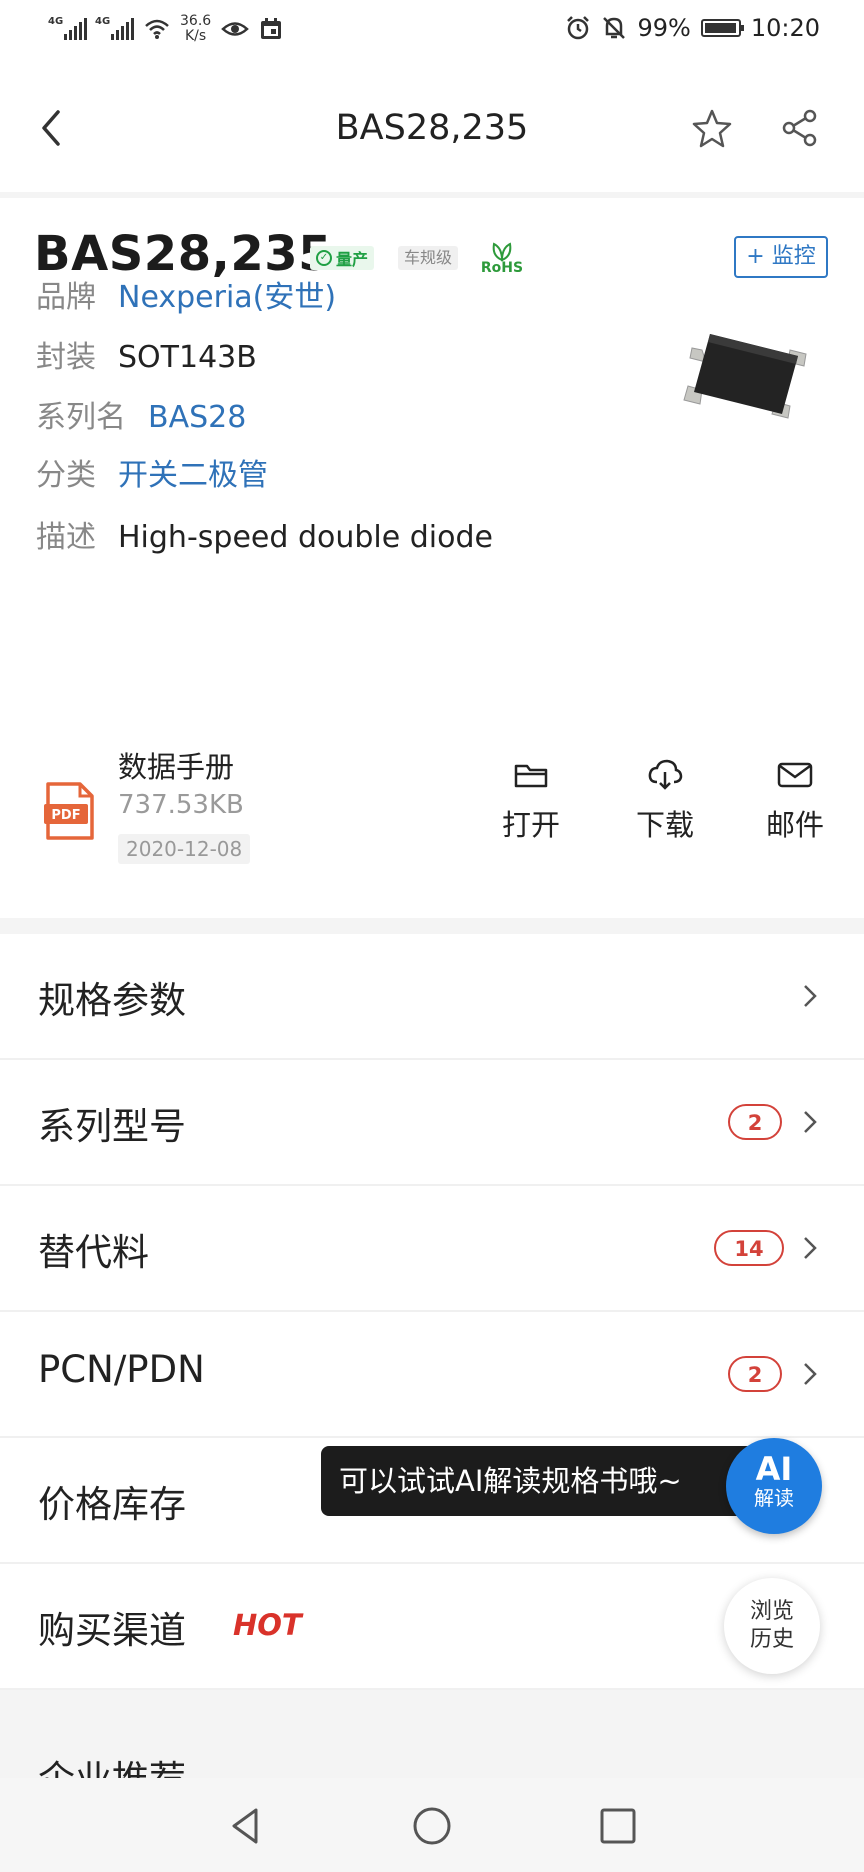 The image size is (864, 1872). Describe the element at coordinates (781, 257) in the screenshot. I see `monitor-button: + 监控` at that location.